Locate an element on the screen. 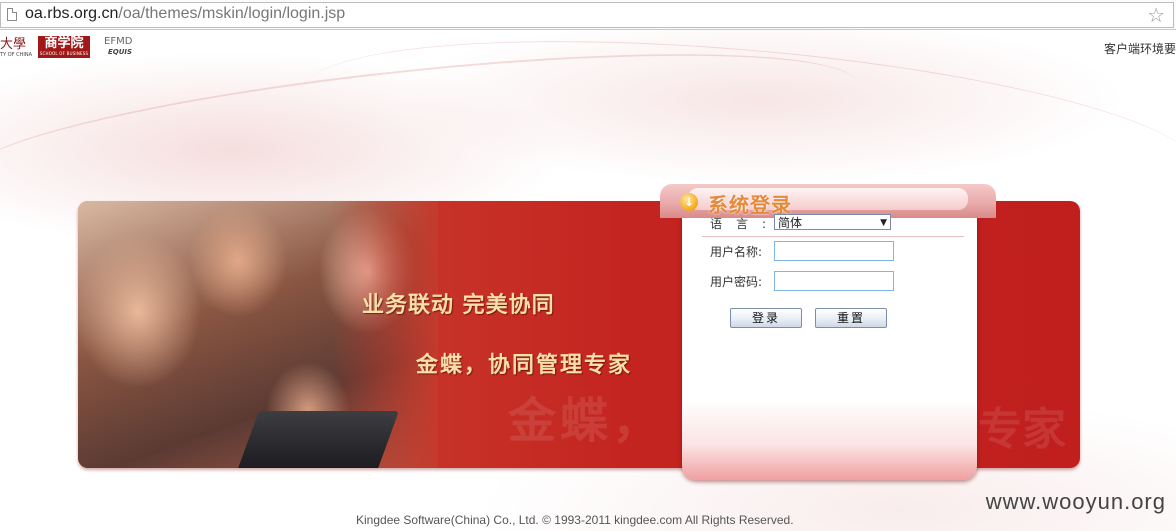 The width and height of the screenshot is (1176, 531). password-row: 用户密码: is located at coordinates (802, 281).